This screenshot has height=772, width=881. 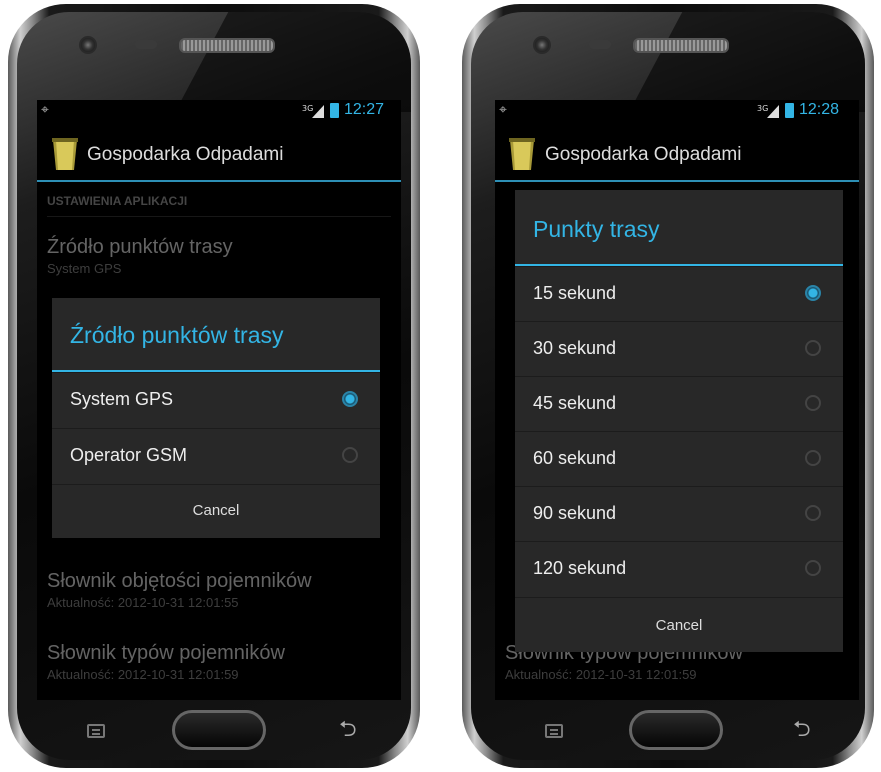 I want to click on option-15-seconds: 15 sekund, so click(x=679, y=294).